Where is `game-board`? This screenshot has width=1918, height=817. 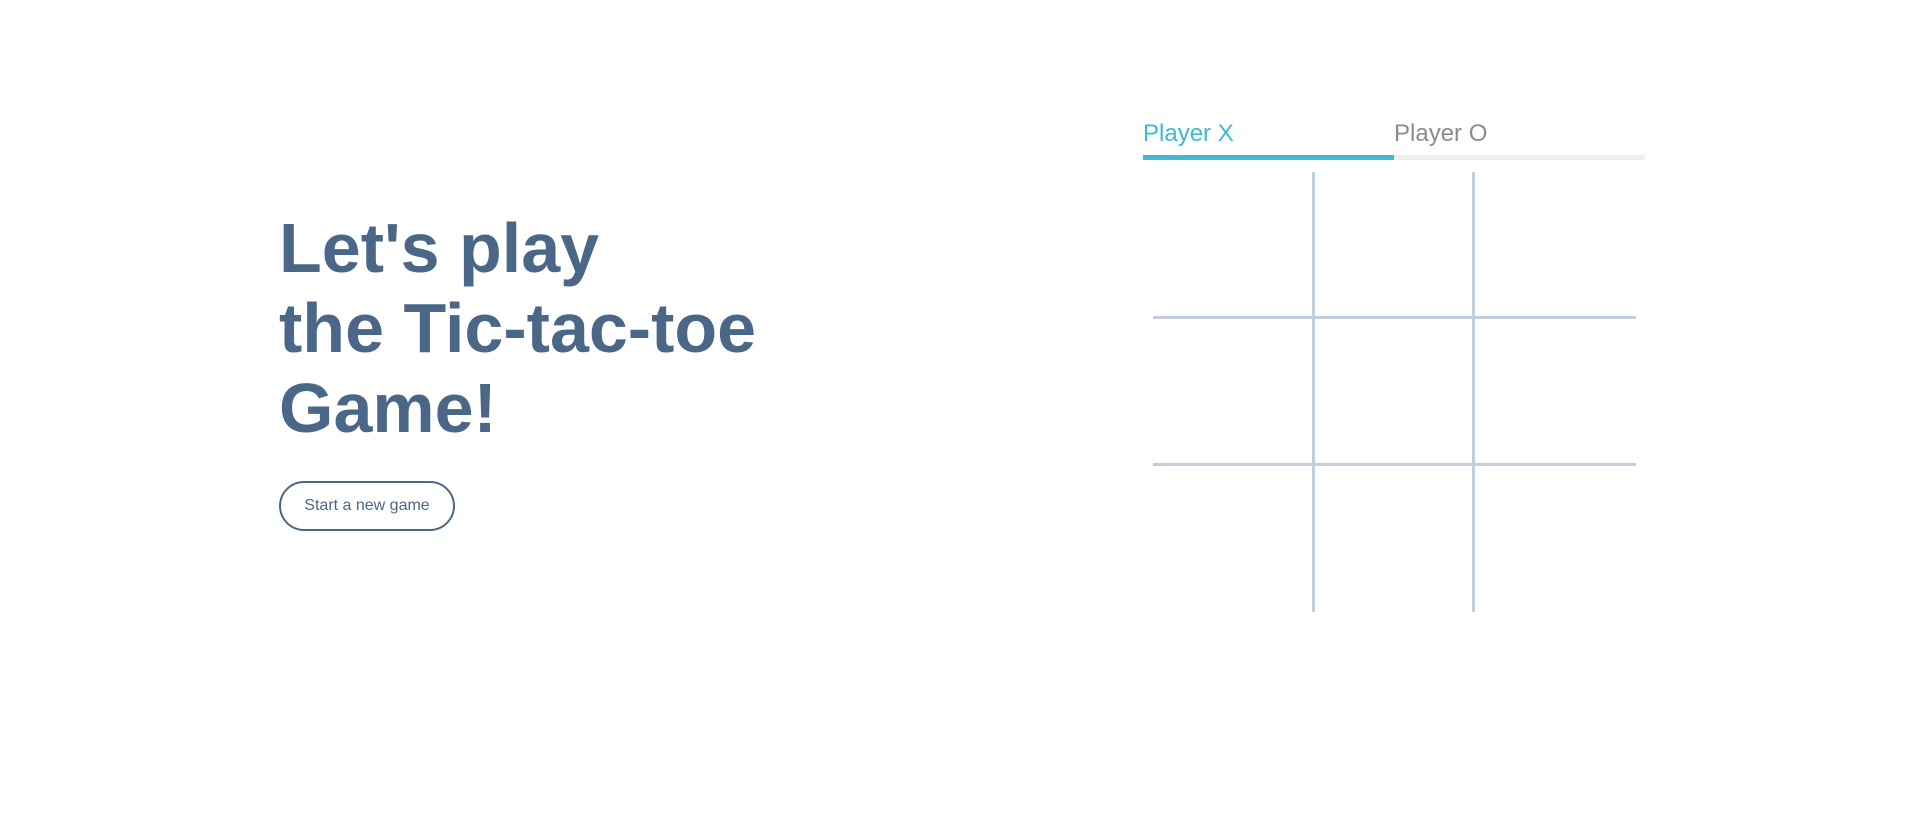 game-board is located at coordinates (1394, 392).